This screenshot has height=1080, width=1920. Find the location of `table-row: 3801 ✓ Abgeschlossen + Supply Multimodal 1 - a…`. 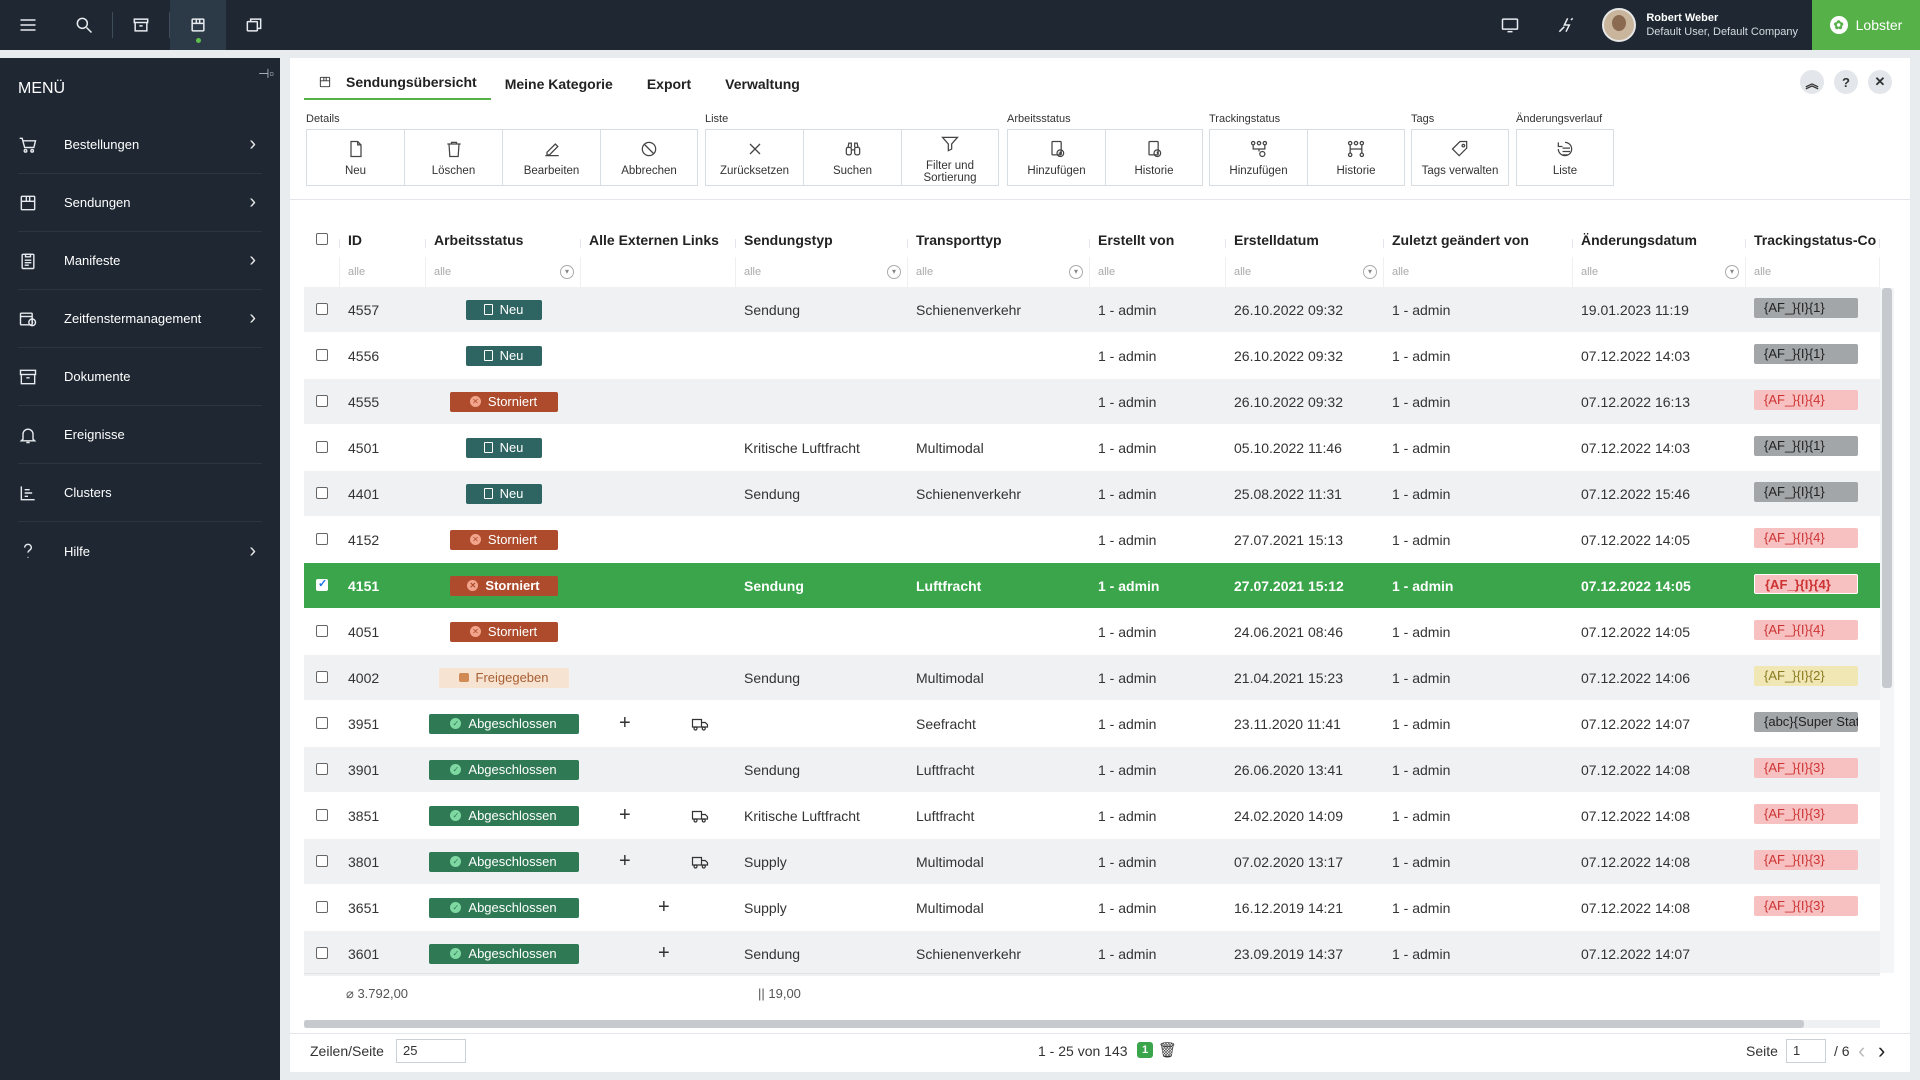

table-row: 3801 ✓ Abgeschlossen + Supply Multimodal 1 - a… is located at coordinates (1092, 862).